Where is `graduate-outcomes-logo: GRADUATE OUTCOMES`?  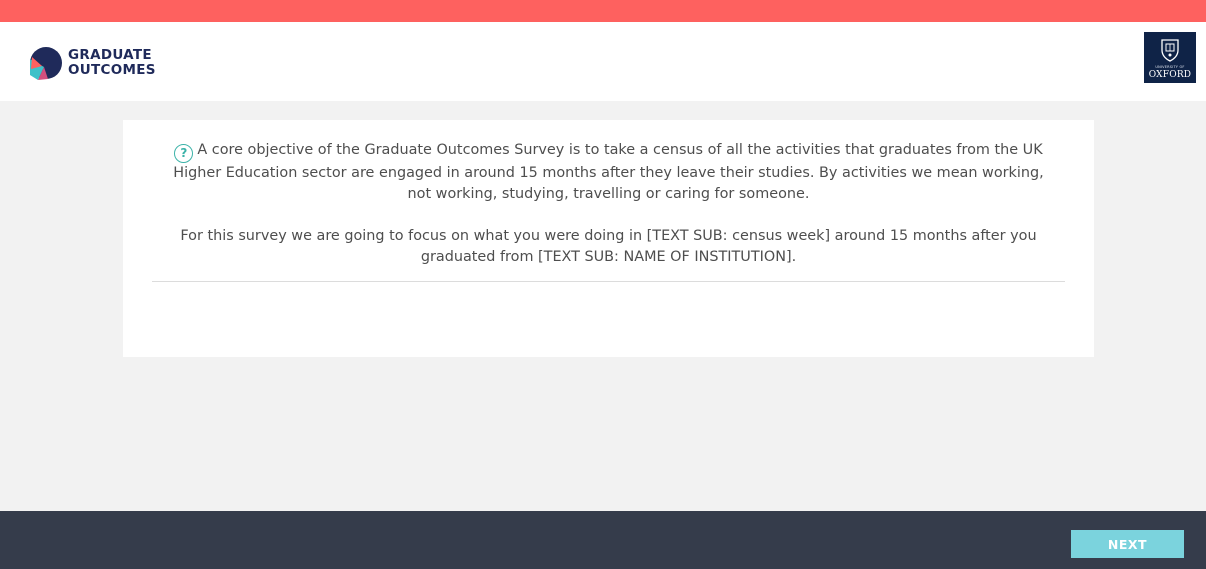
graduate-outcomes-logo: GRADUATE OUTCOMES is located at coordinates (92, 63).